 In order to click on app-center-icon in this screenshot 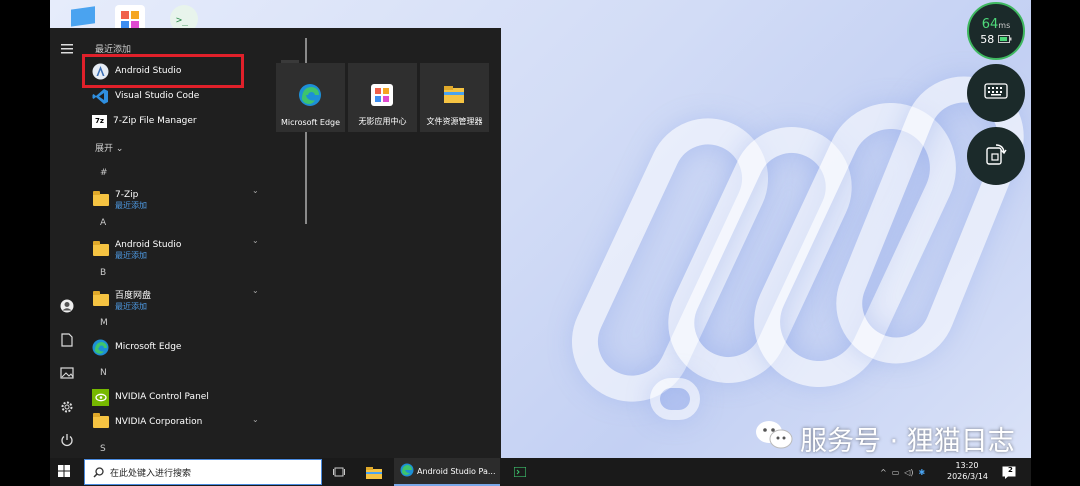, I will do `click(382, 95)`.